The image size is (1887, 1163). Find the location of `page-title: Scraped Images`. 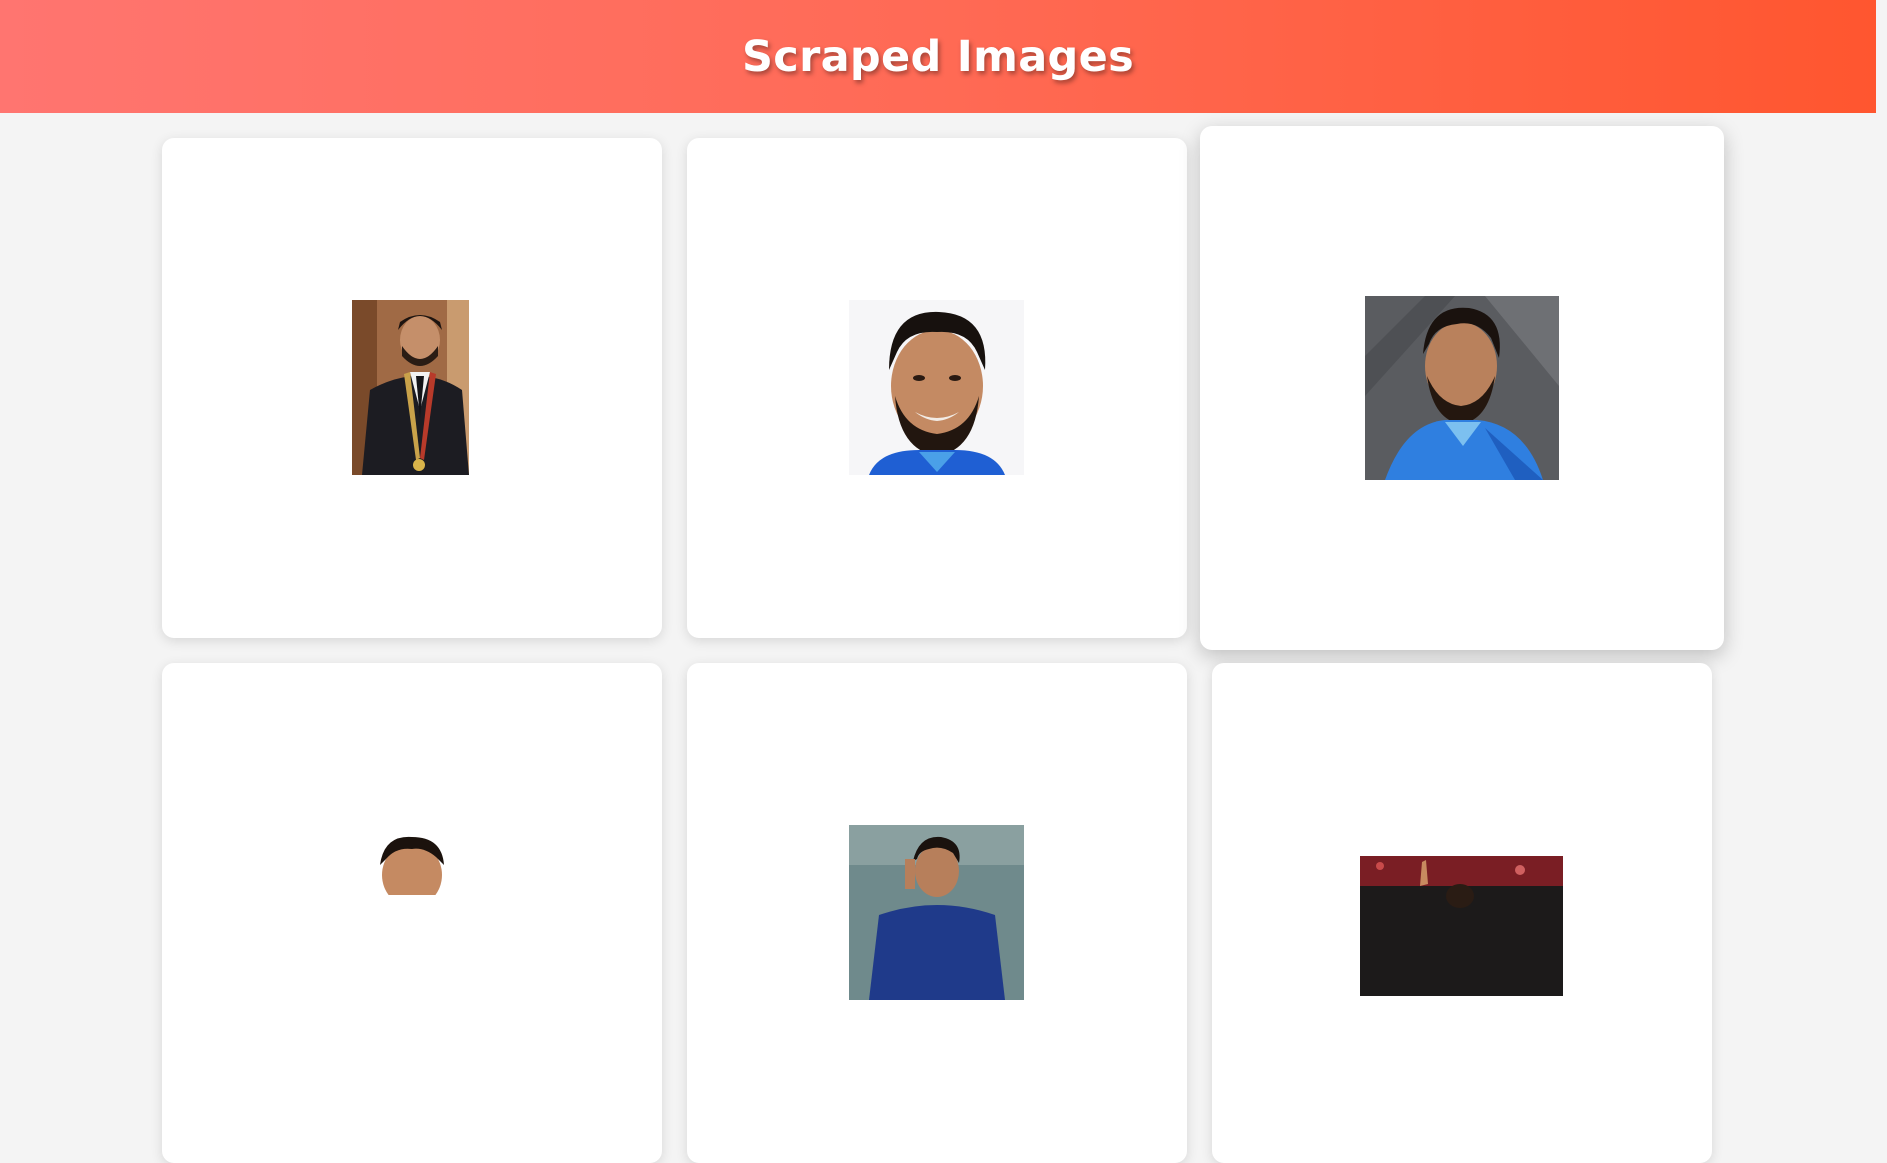

page-title: Scraped Images is located at coordinates (938, 56).